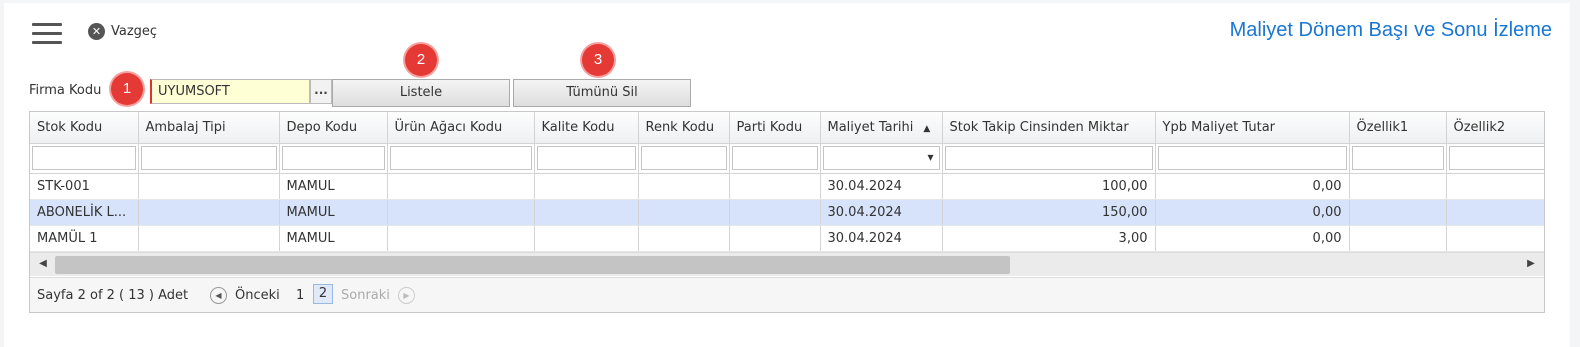 The height and width of the screenshot is (347, 1580). What do you see at coordinates (684, 128) in the screenshot?
I see `col-header-color-code: Renk Kodu` at bounding box center [684, 128].